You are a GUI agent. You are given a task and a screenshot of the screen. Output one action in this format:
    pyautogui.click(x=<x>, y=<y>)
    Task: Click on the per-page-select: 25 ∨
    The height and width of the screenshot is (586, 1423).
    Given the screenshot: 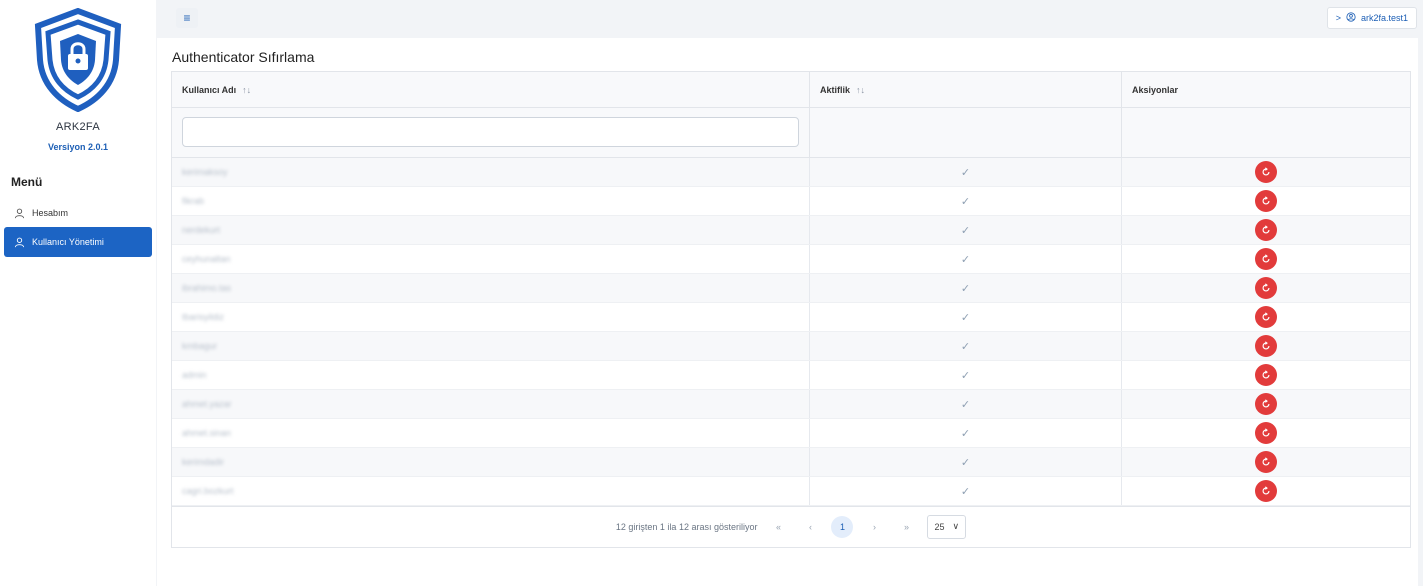 What is the action you would take?
    pyautogui.click(x=947, y=526)
    